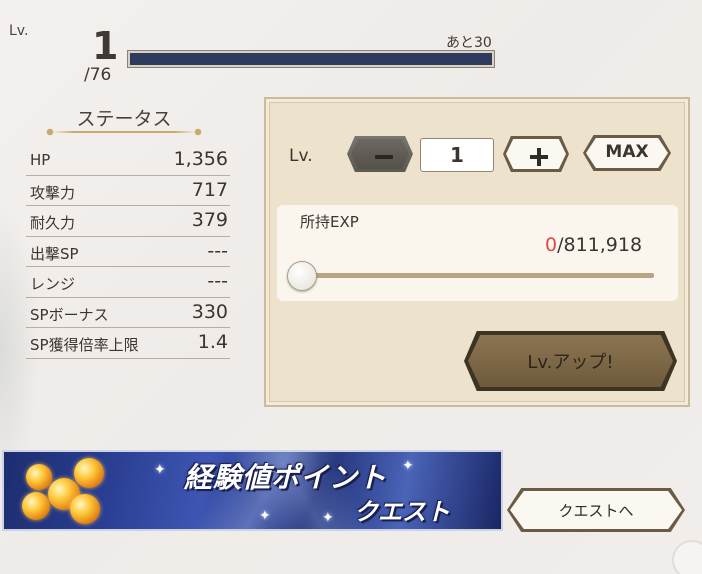 Image resolution: width=702 pixels, height=574 pixels. What do you see at coordinates (40, 160) in the screenshot?
I see `stat-name: HP` at bounding box center [40, 160].